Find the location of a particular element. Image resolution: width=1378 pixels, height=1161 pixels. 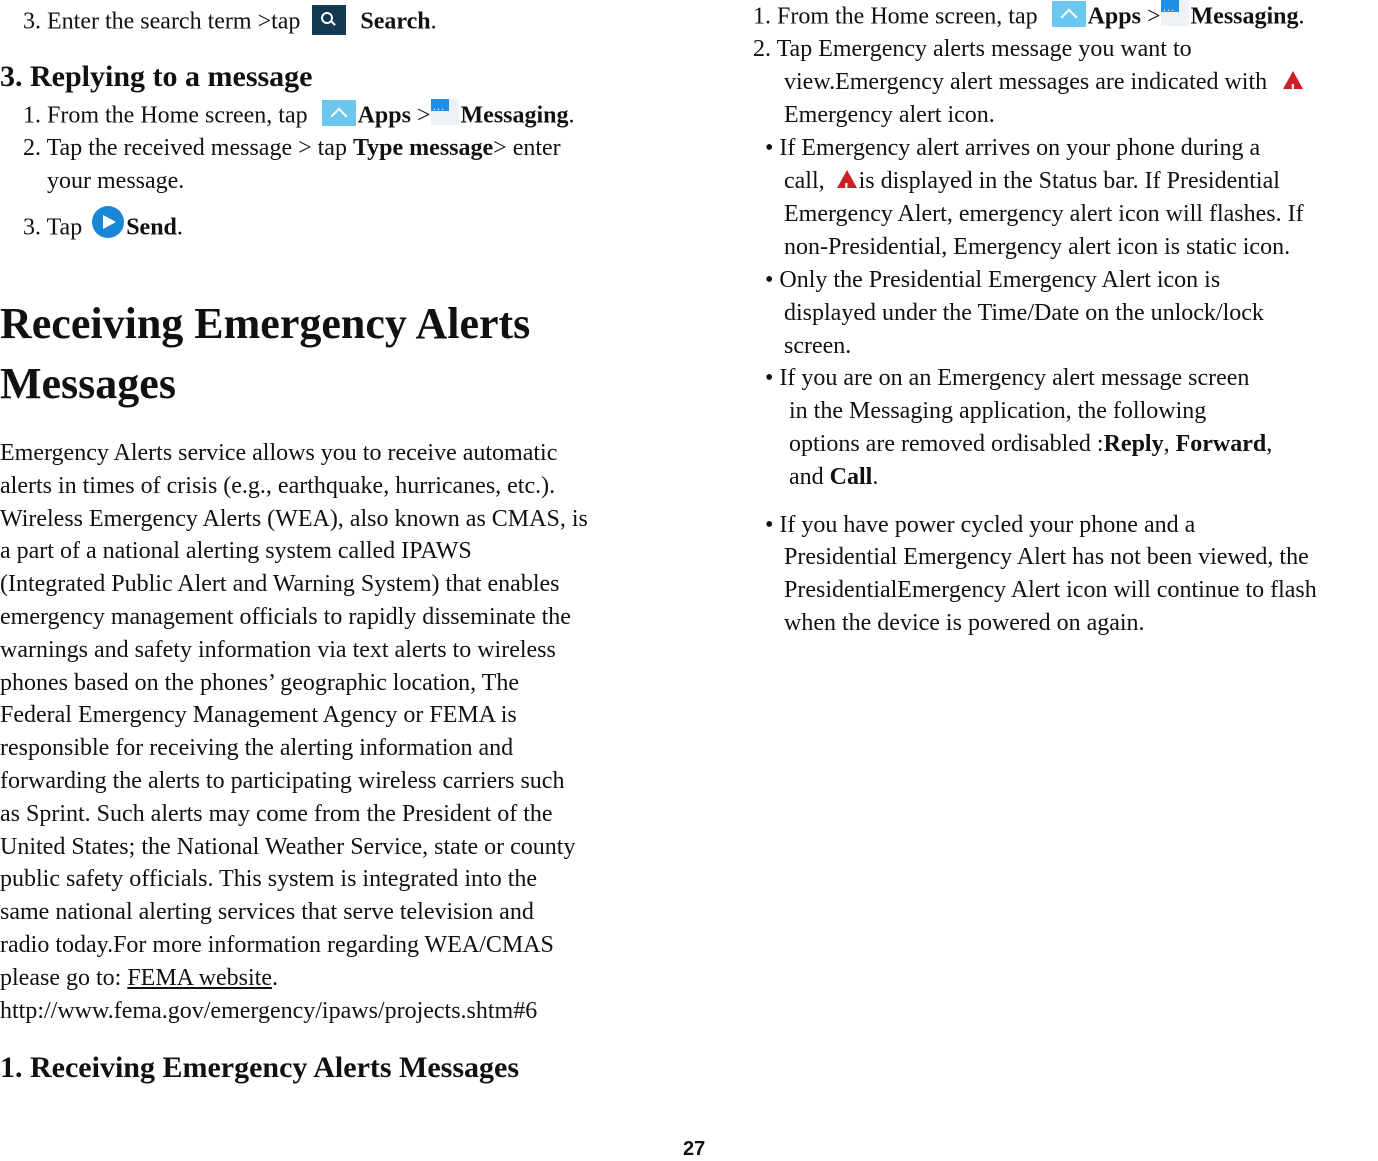

step-text: call, is located at coordinates (804, 181).